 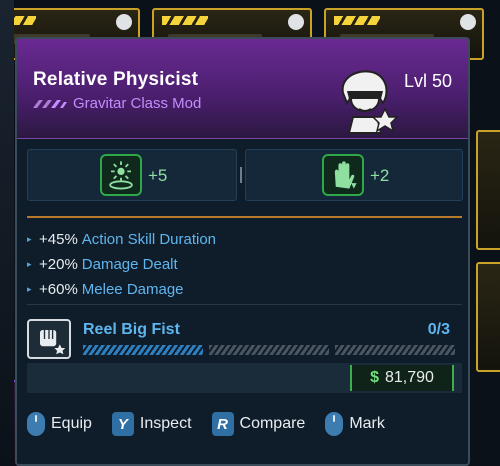 I want to click on item-type: Gravitar Class Mod, so click(x=137, y=103).